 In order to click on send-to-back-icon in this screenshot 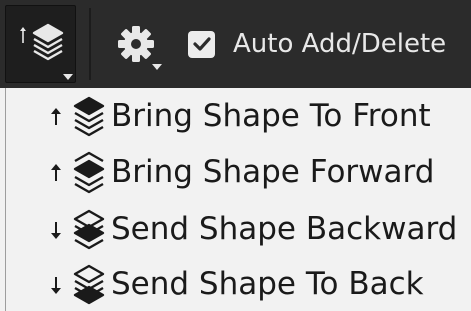, I will do `click(89, 284)`.